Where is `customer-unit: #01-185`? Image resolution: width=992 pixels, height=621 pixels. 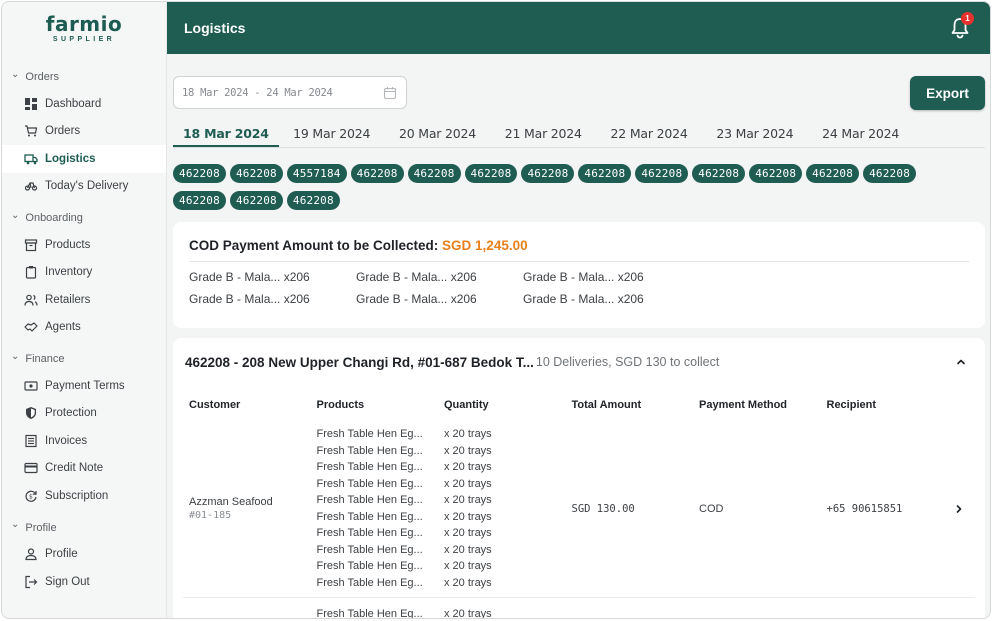
customer-unit: #01-185 is located at coordinates (210, 515).